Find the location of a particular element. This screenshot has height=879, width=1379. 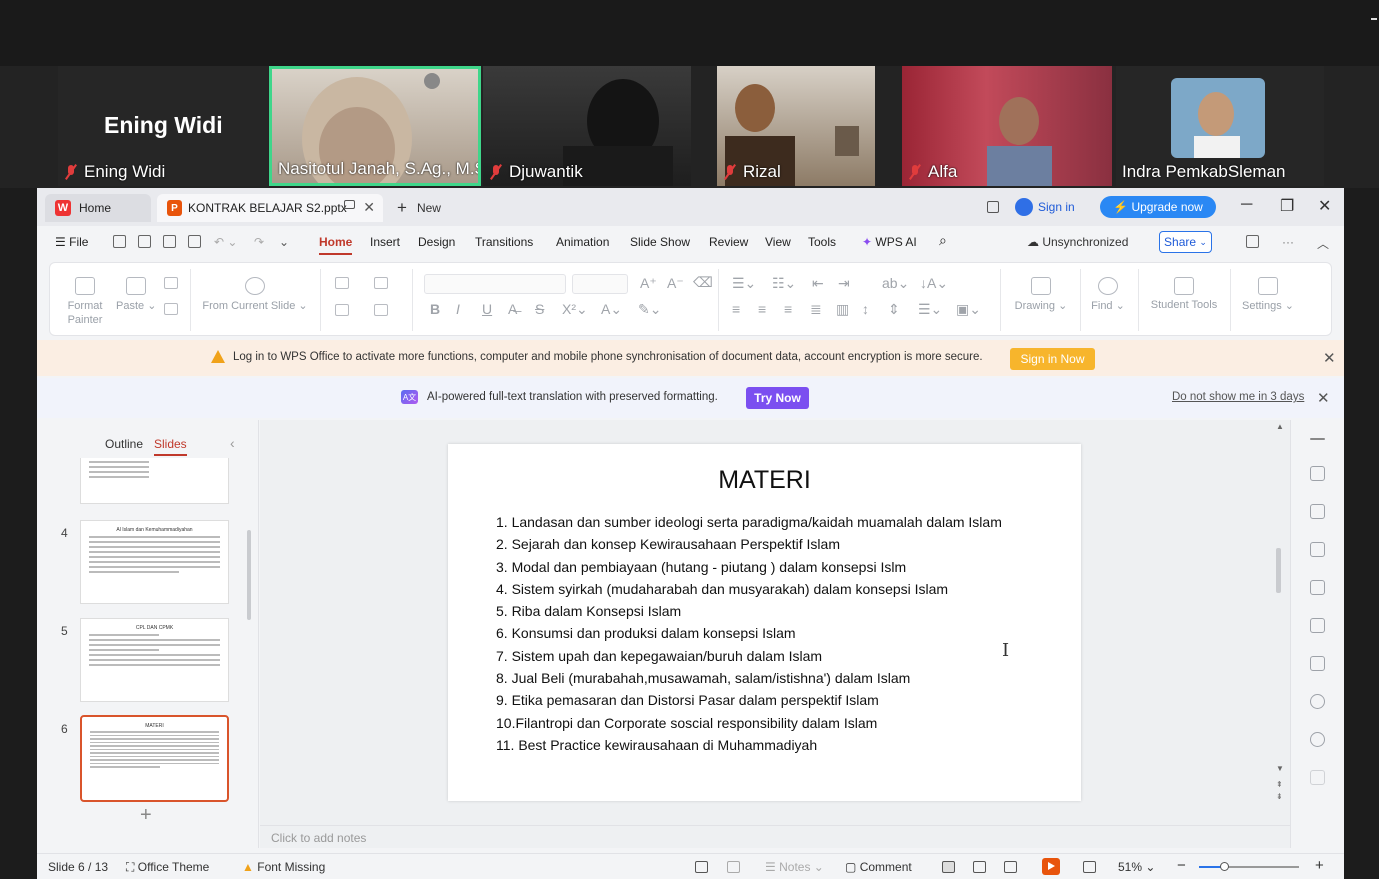

grid-apps-icon is located at coordinates (1317, 777).